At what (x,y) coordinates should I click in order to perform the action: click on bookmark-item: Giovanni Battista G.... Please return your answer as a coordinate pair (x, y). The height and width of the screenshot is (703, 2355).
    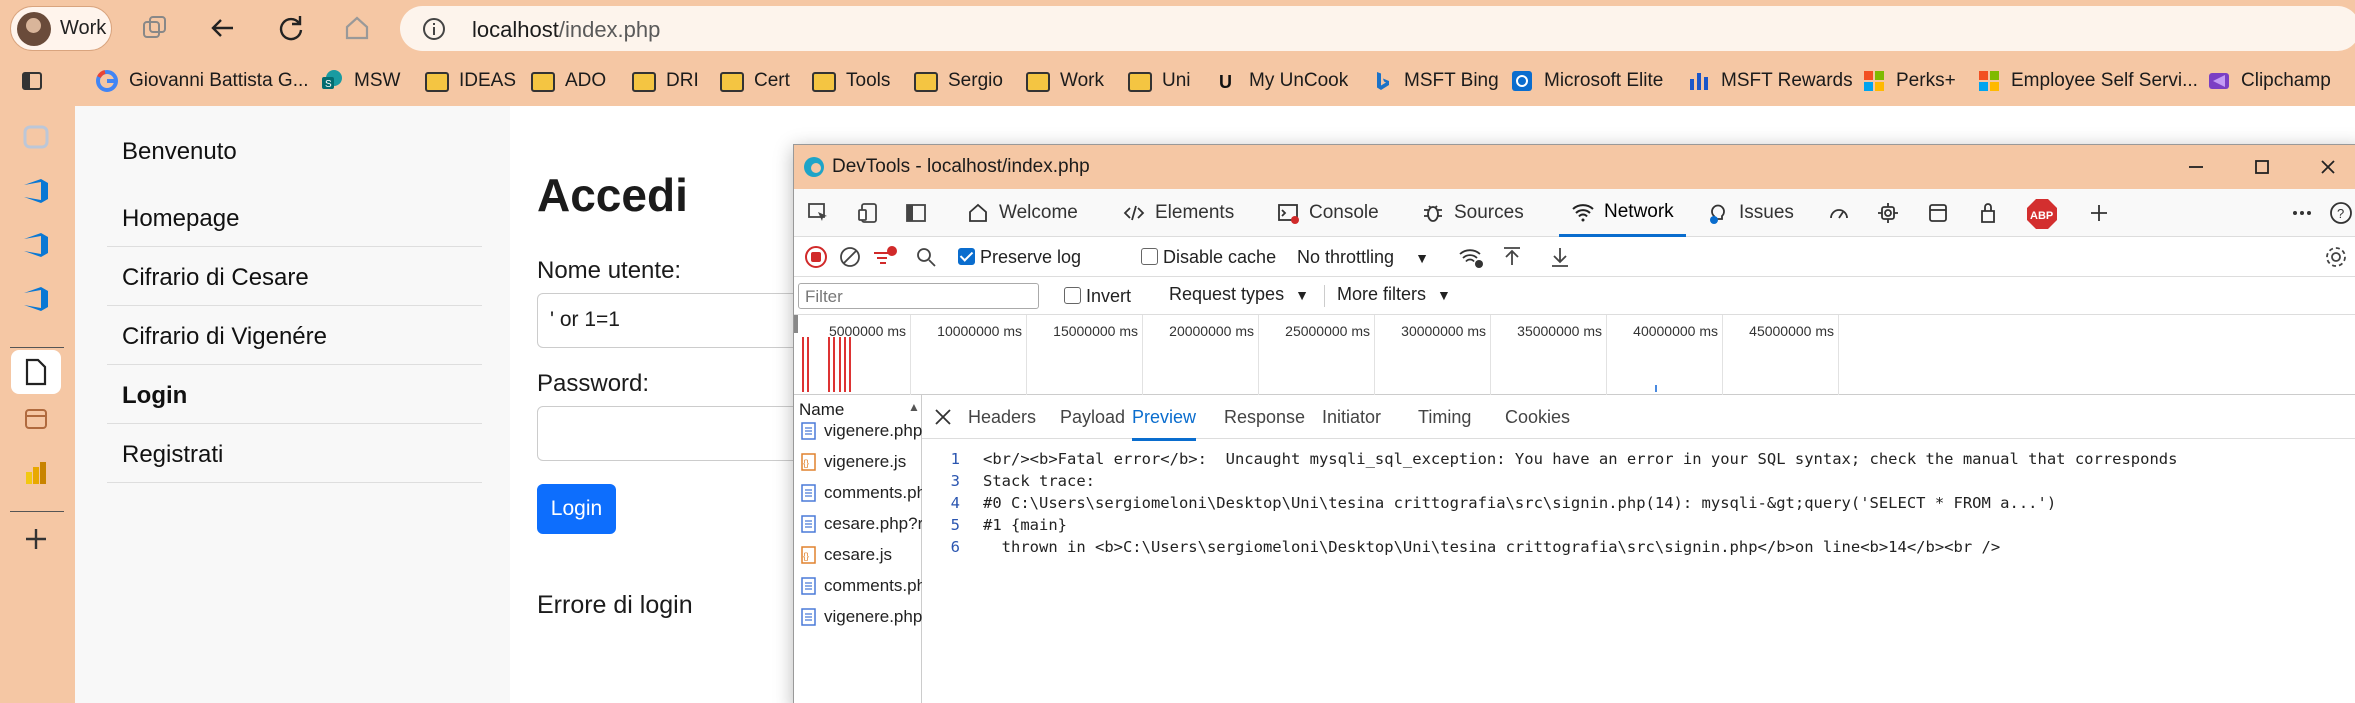
    Looking at the image, I should click on (202, 81).